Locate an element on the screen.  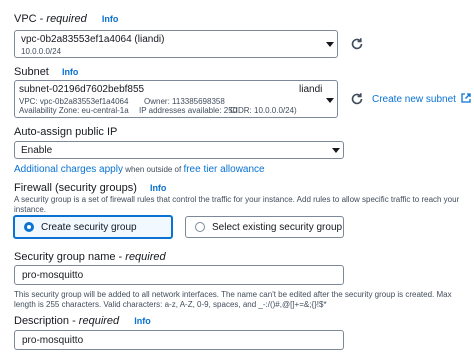
sg-name-label: Security group name - is located at coordinates (70, 257).